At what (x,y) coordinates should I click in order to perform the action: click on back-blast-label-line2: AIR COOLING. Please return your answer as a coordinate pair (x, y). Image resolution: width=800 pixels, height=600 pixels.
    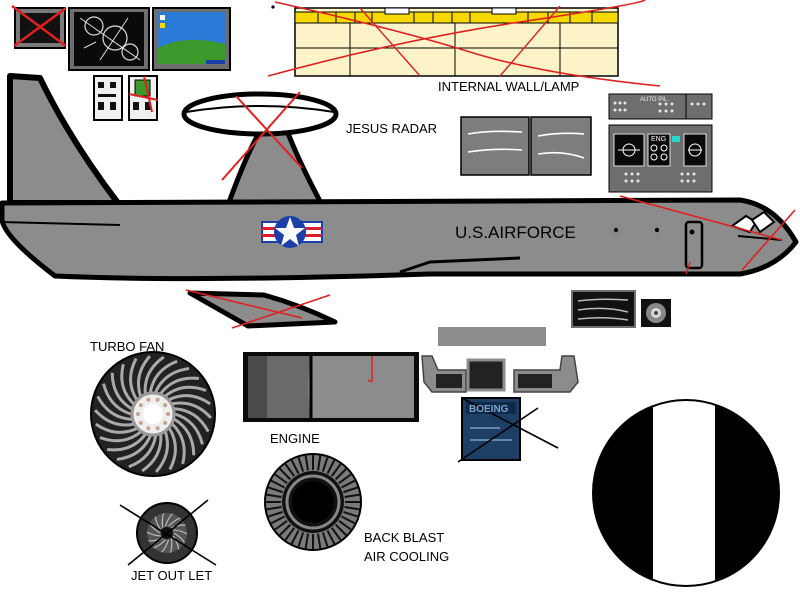
    Looking at the image, I should click on (407, 556).